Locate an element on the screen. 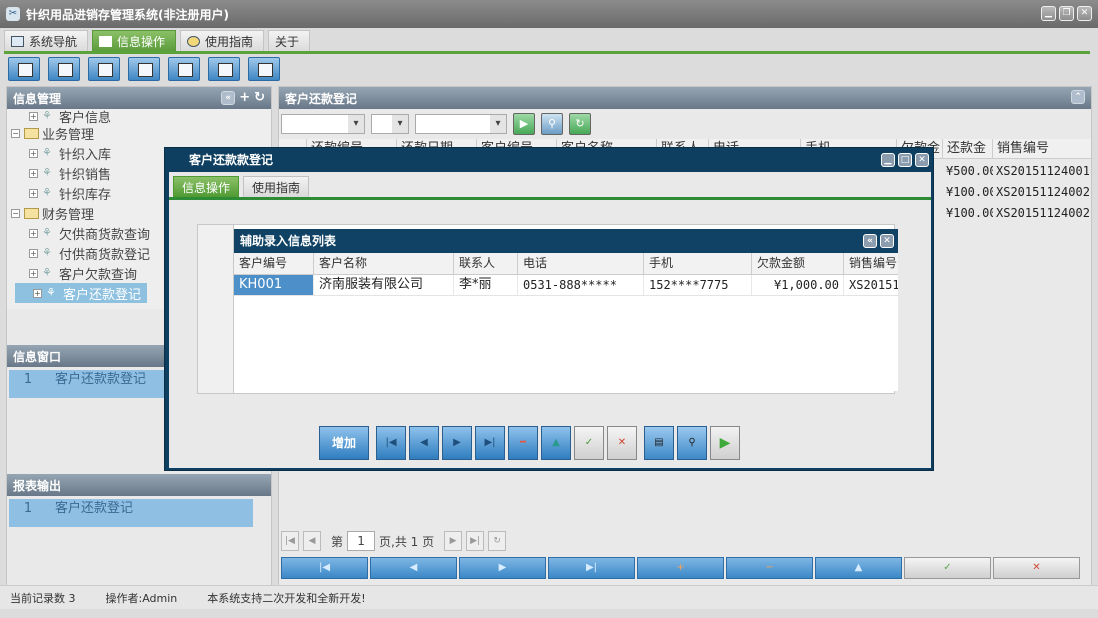  add-button: 增加 is located at coordinates (344, 443).